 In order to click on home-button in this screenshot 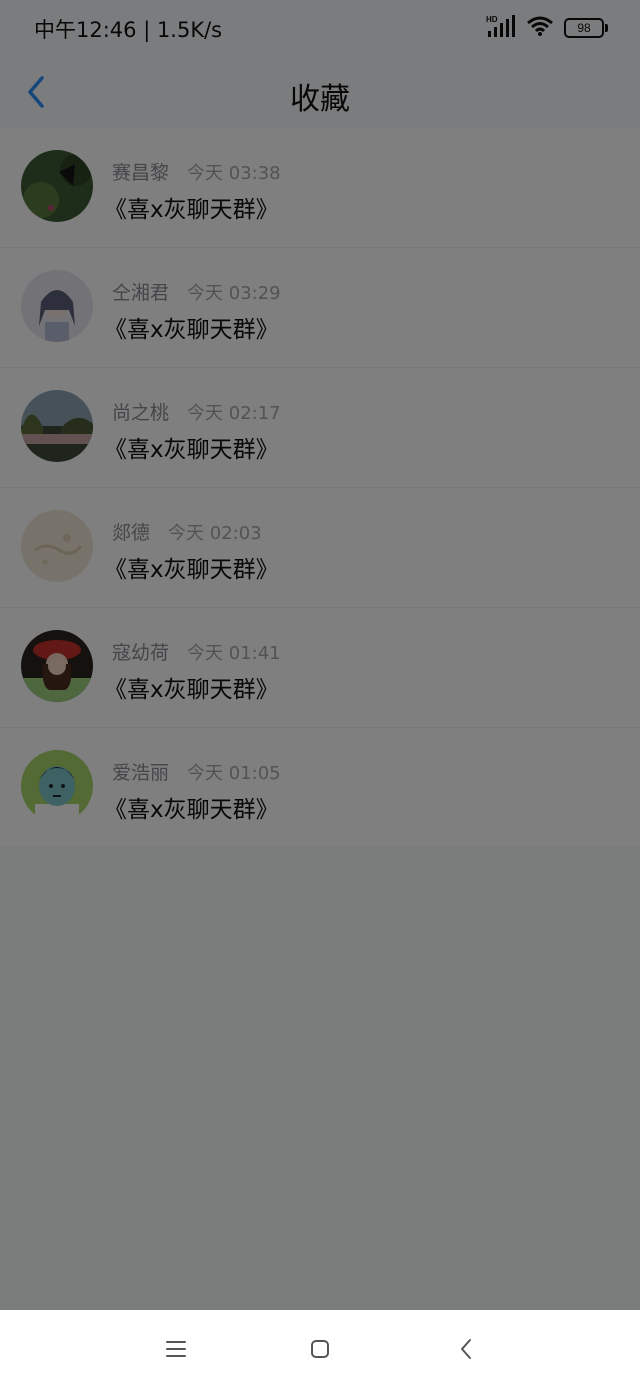, I will do `click(320, 1349)`.